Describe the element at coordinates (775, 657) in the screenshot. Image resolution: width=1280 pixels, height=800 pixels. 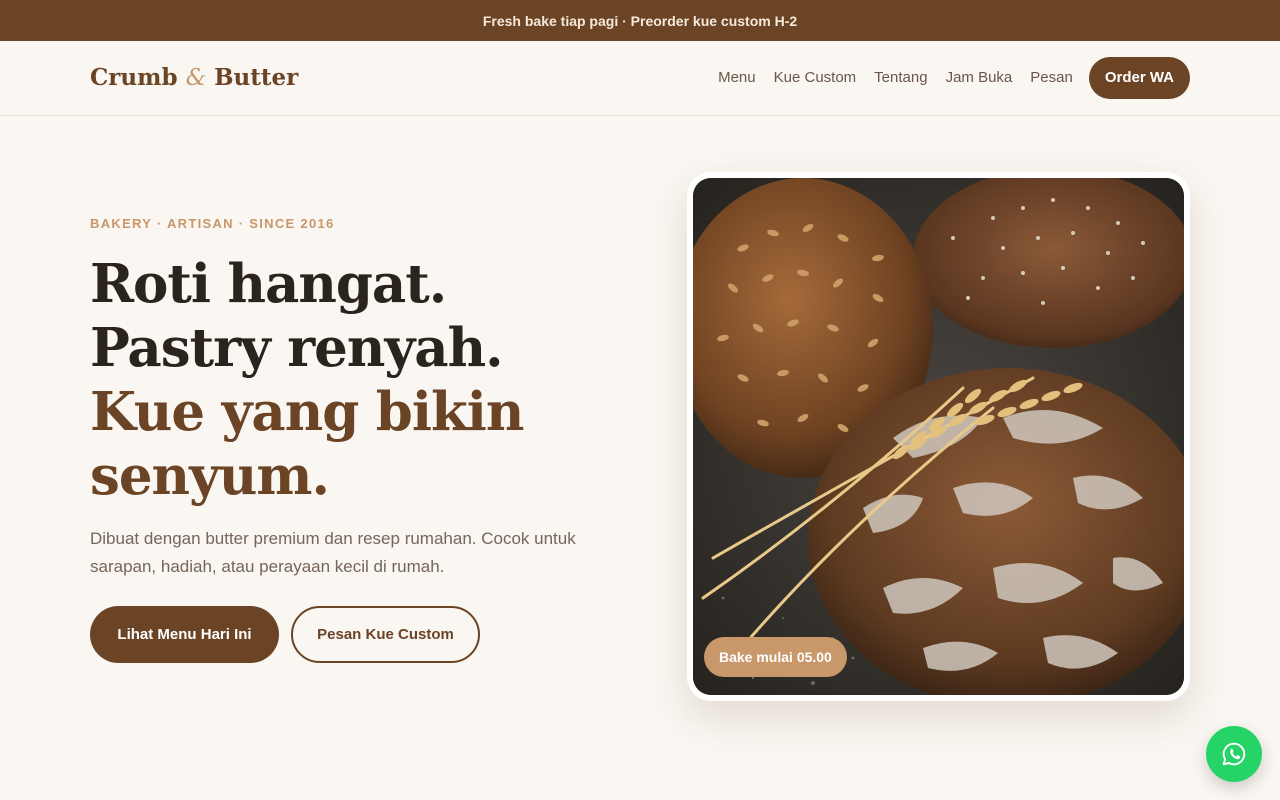
I see `bake-time-badge: Bake mulai 05.00` at that location.